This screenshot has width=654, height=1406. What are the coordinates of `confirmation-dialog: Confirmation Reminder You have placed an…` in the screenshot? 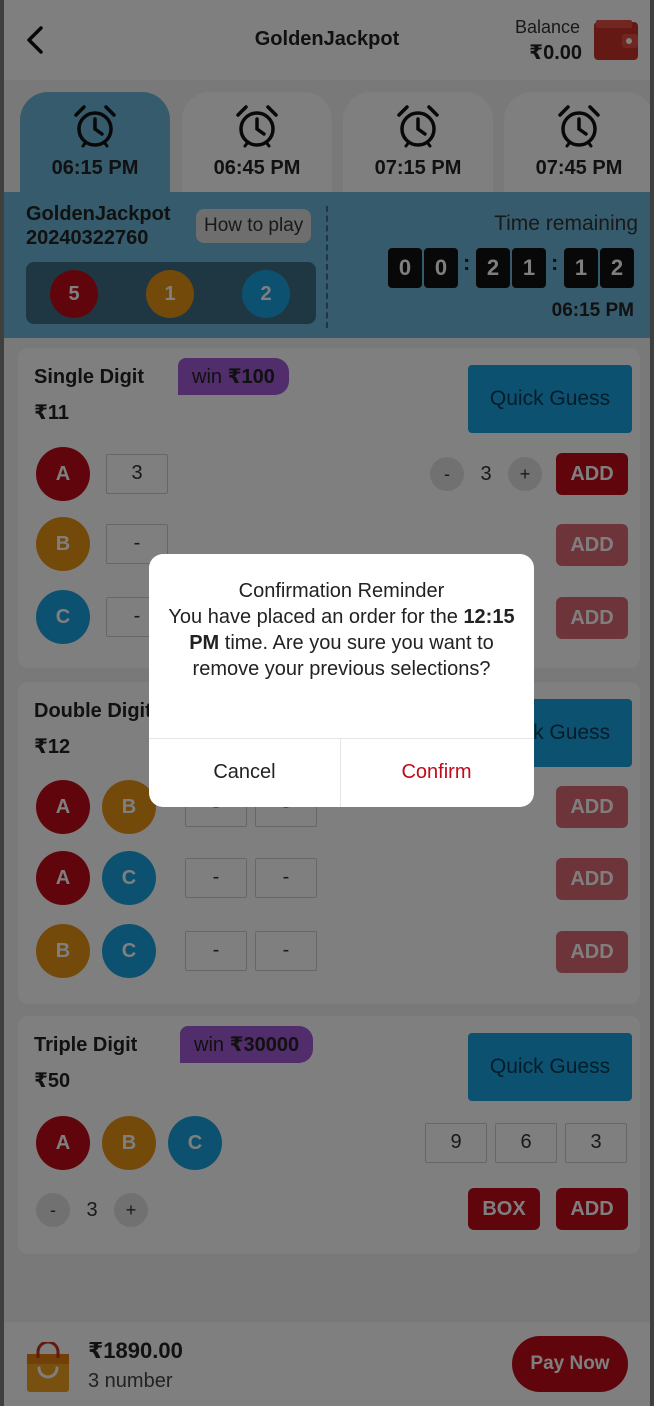 It's located at (341, 680).